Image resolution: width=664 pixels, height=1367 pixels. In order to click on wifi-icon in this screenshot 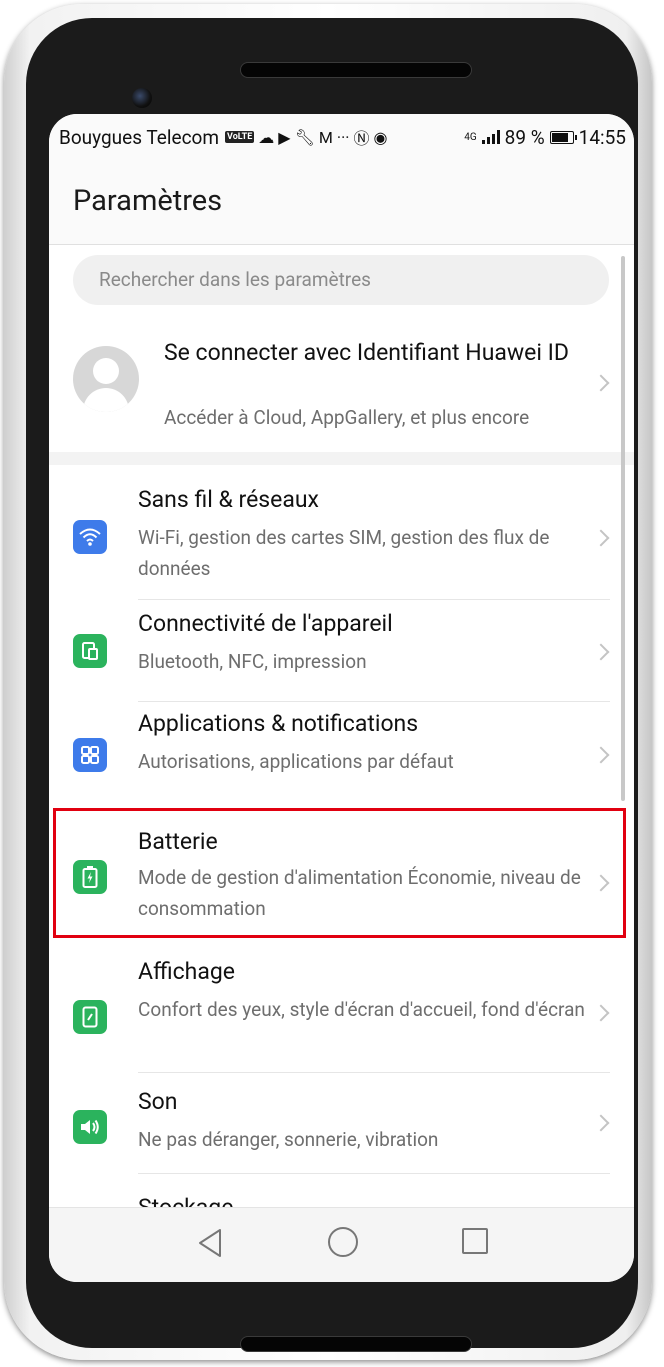, I will do `click(90, 537)`.